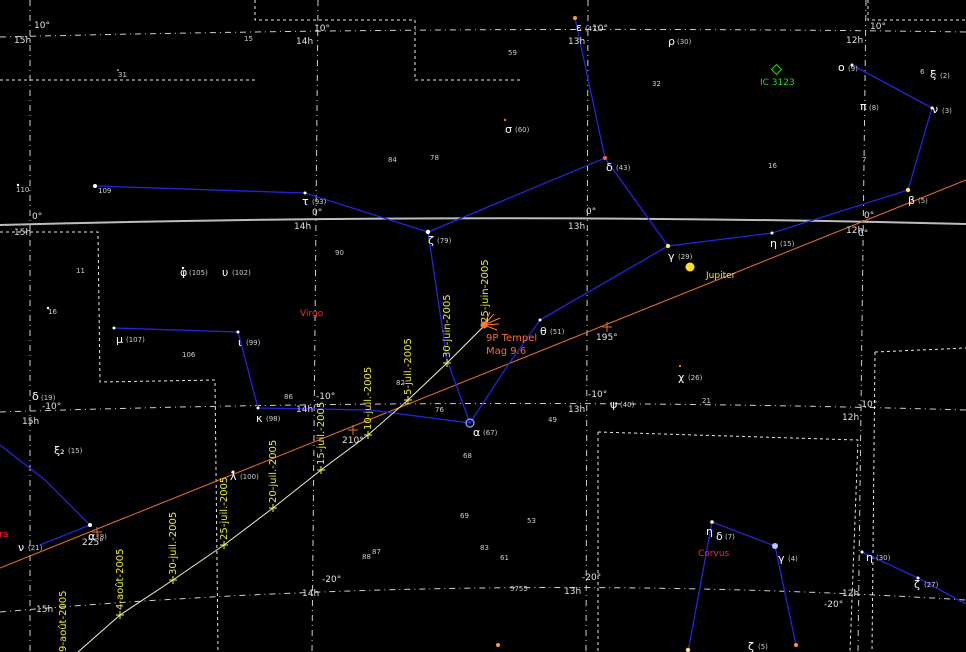 The width and height of the screenshot is (966, 652). Describe the element at coordinates (259, 418) in the screenshot. I see `svg-text: κ` at that location.